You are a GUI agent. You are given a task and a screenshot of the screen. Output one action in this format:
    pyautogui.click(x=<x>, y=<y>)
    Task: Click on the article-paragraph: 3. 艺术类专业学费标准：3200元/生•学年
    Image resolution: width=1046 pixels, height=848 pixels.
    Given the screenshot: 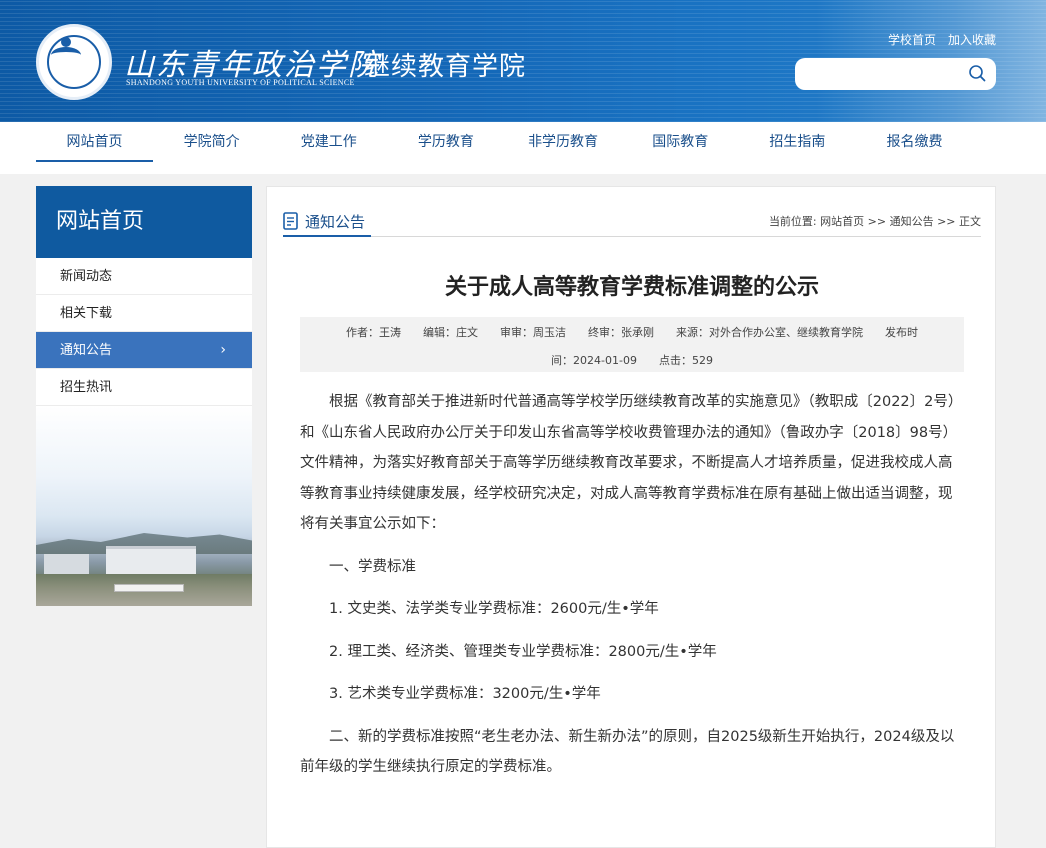 What is the action you would take?
    pyautogui.click(x=465, y=694)
    